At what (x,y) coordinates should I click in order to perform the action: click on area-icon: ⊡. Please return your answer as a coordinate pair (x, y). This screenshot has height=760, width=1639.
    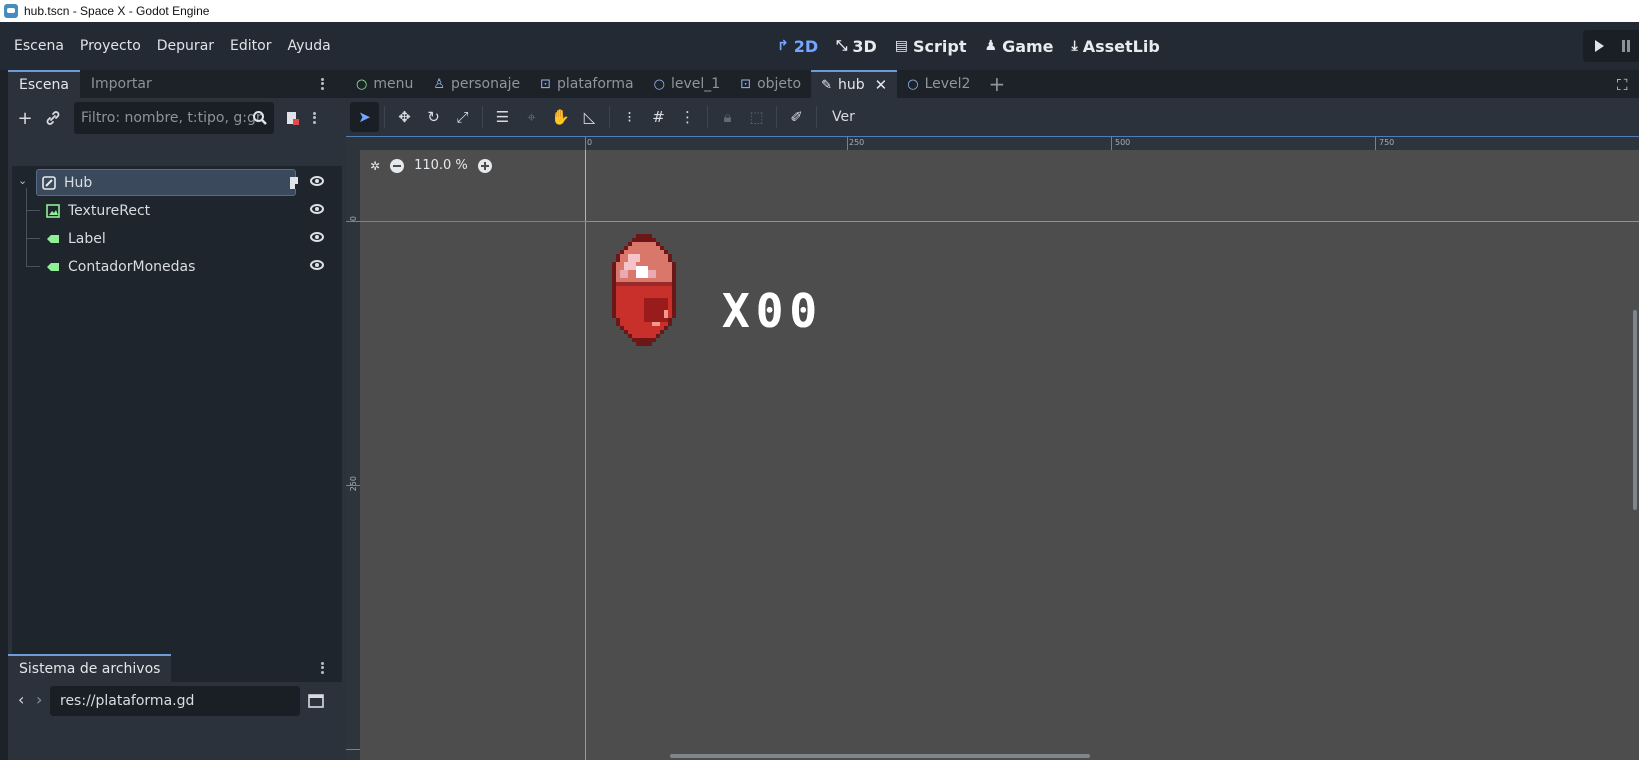
    Looking at the image, I should click on (746, 84).